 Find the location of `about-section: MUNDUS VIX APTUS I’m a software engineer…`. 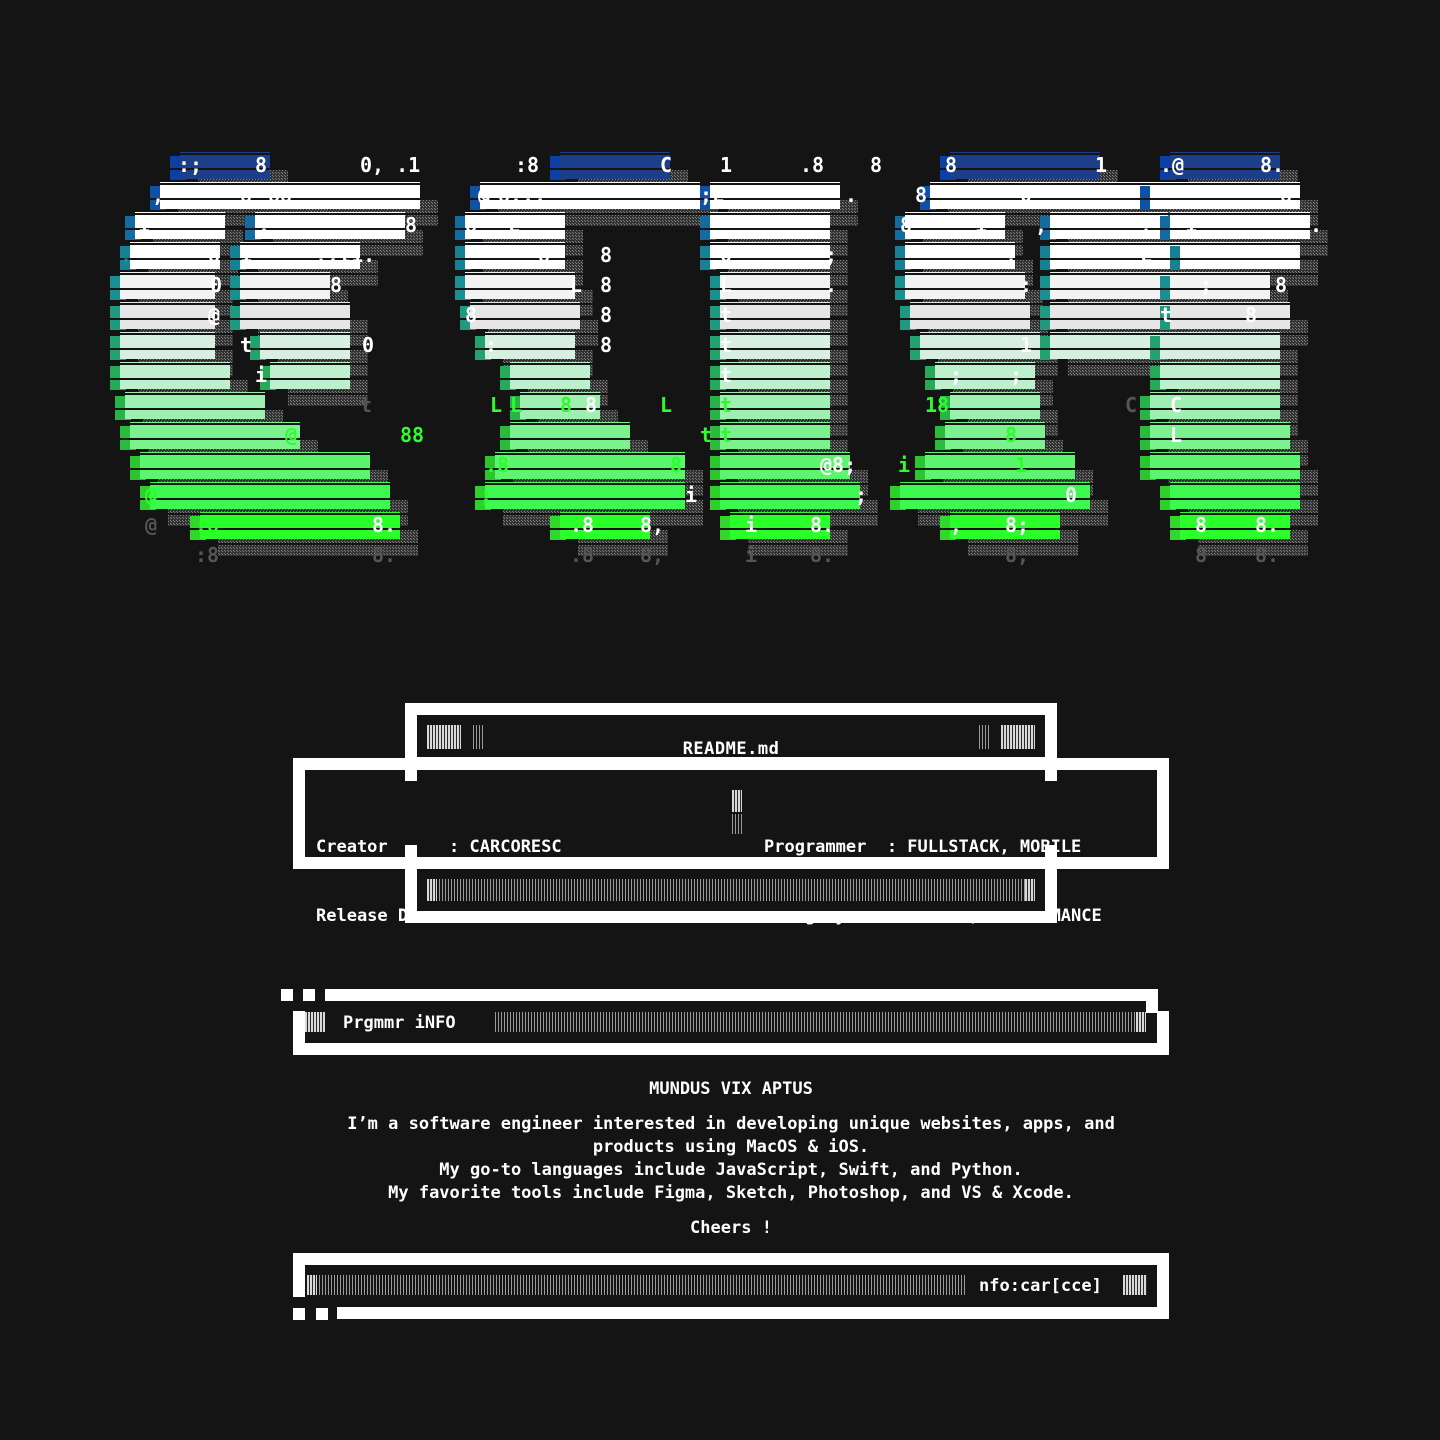

about-section: MUNDUS VIX APTUS I’m a software engineer… is located at coordinates (731, 1159).